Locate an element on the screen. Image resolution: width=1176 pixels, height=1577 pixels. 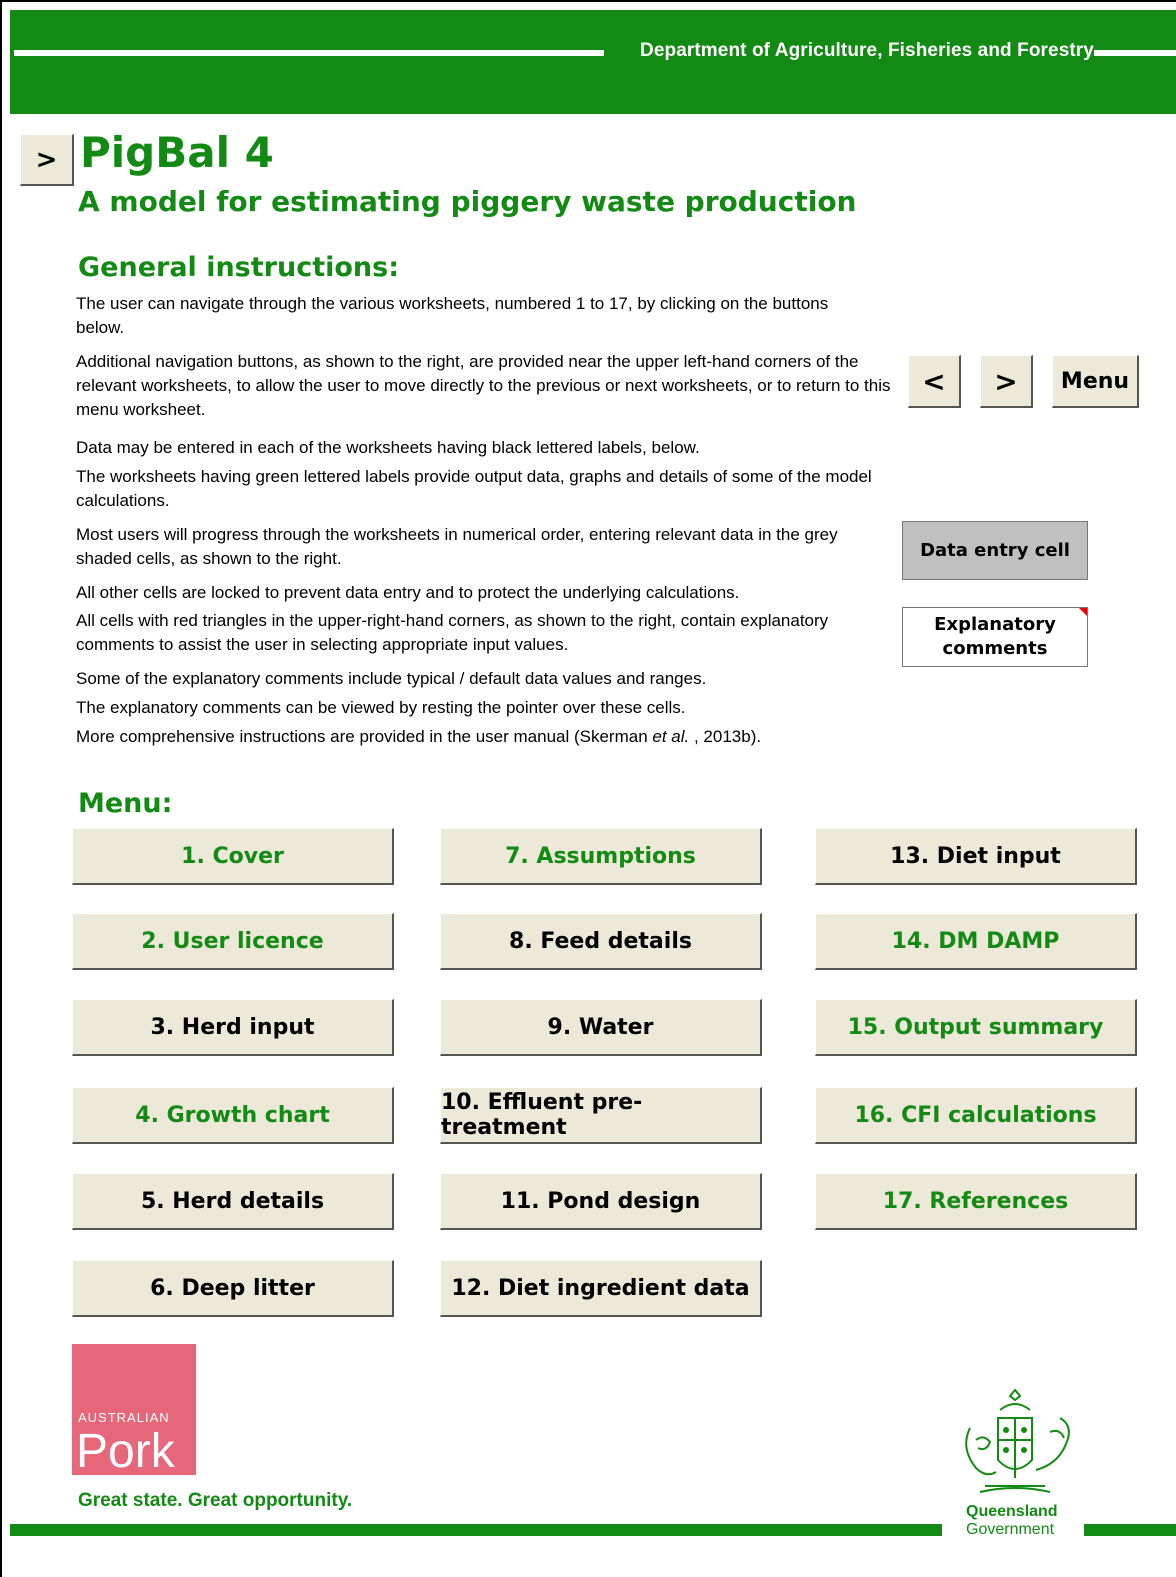
next-sheet-button: > is located at coordinates (47, 160).